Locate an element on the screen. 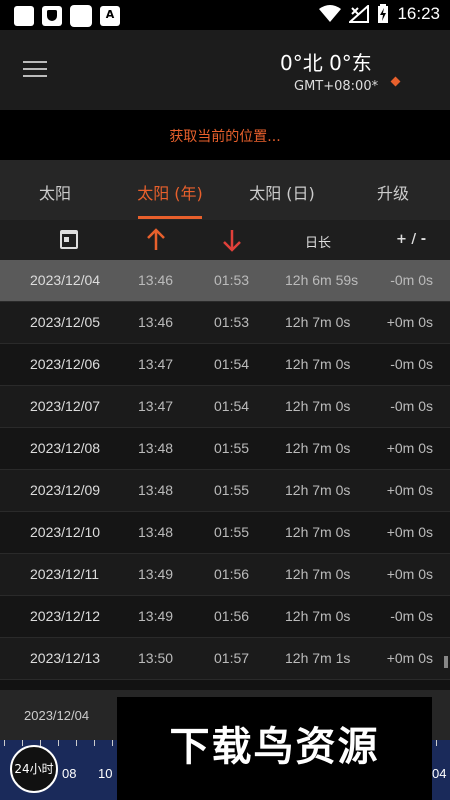 This screenshot has height=800, width=450. table-row: 2023/12/13 13:50 01:57 12h 7m 1s +0m 0s is located at coordinates (225, 659).